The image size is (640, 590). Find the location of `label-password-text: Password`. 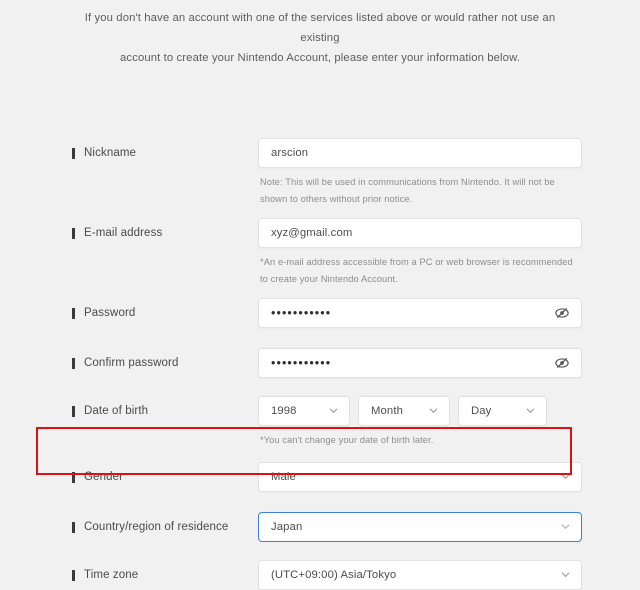

label-password-text: Password is located at coordinates (110, 313).